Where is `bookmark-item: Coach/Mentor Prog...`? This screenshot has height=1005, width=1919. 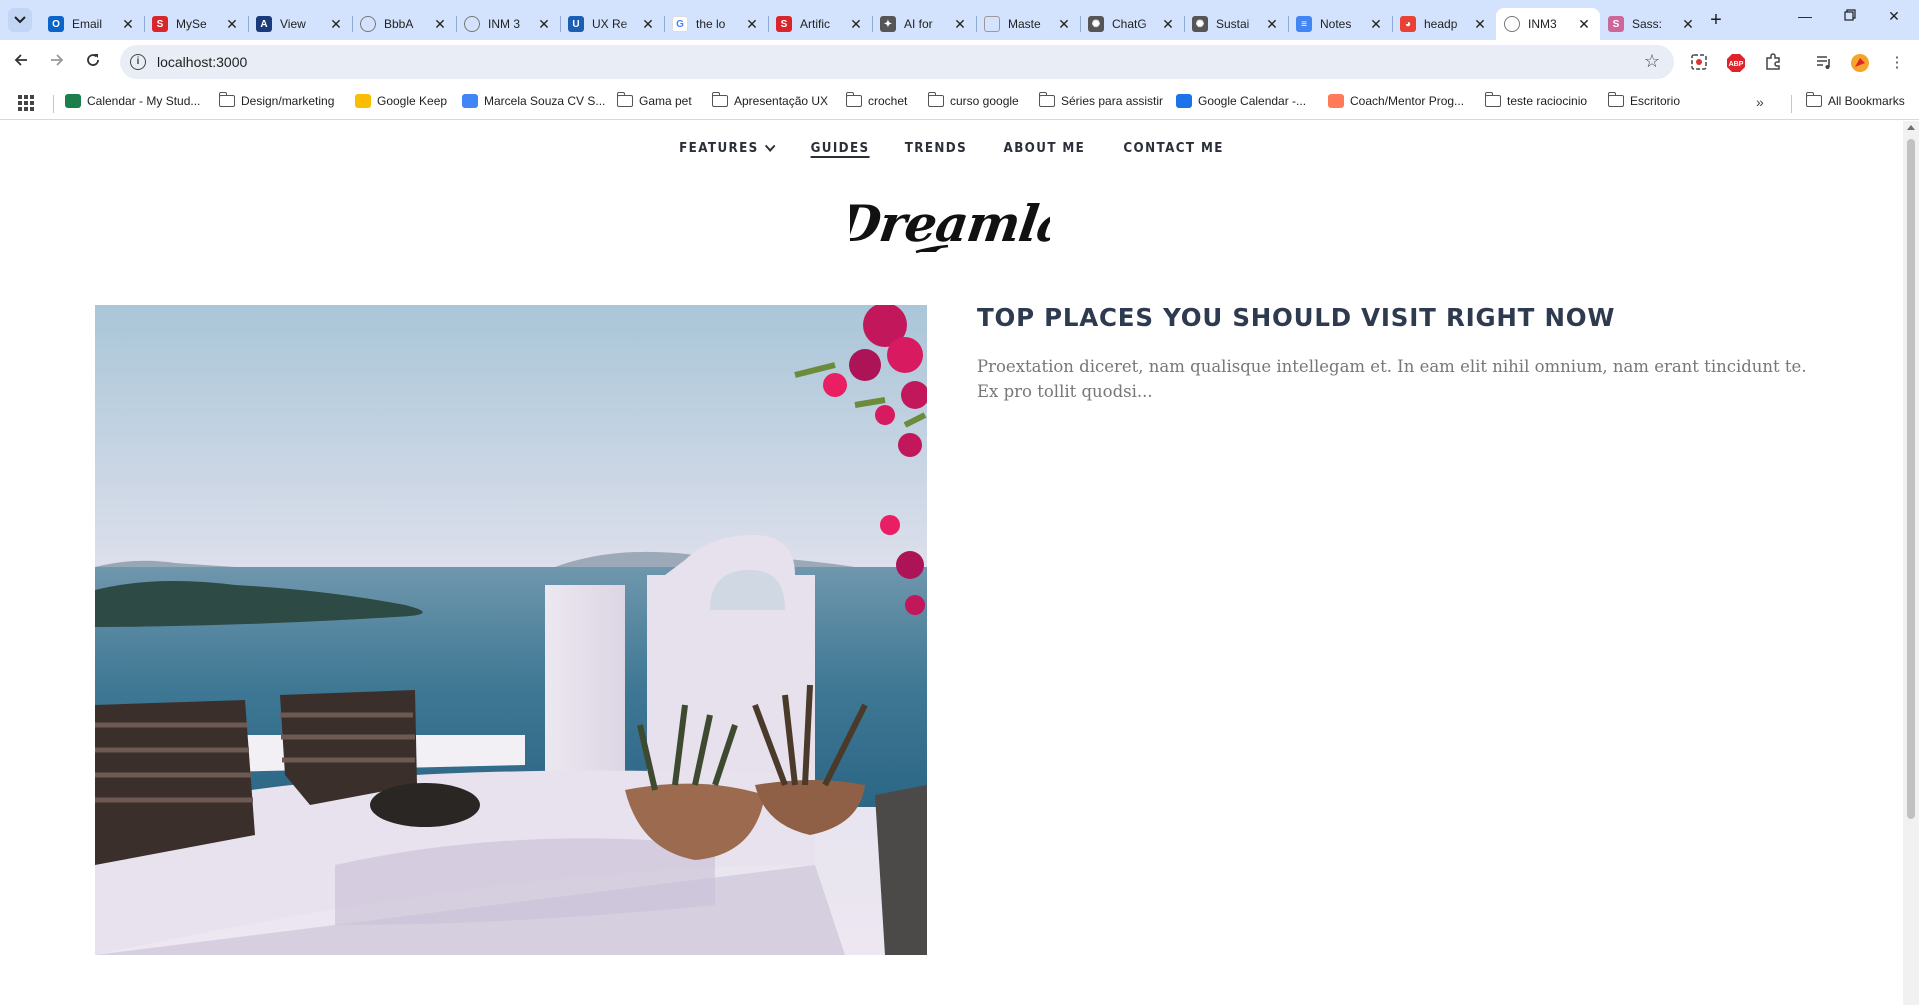
bookmark-item: Coach/Mentor Prog... is located at coordinates (1396, 101).